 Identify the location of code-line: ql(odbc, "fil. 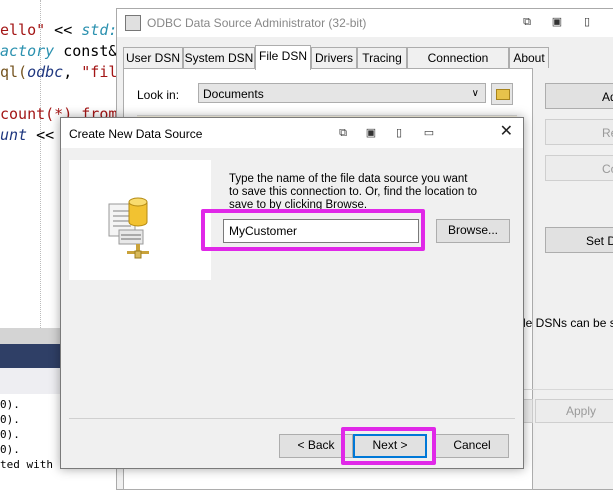
(58, 72).